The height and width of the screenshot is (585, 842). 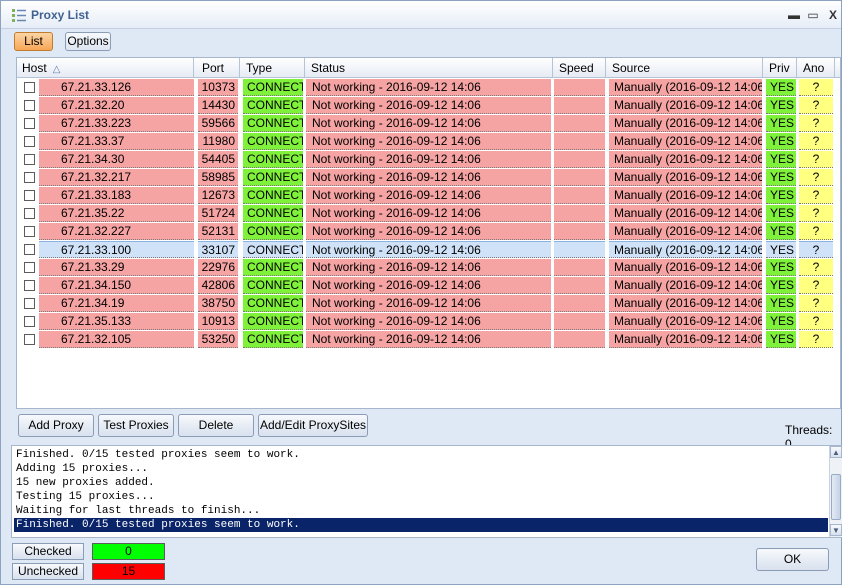 What do you see at coordinates (216, 425) in the screenshot?
I see `delete-button: Delete` at bounding box center [216, 425].